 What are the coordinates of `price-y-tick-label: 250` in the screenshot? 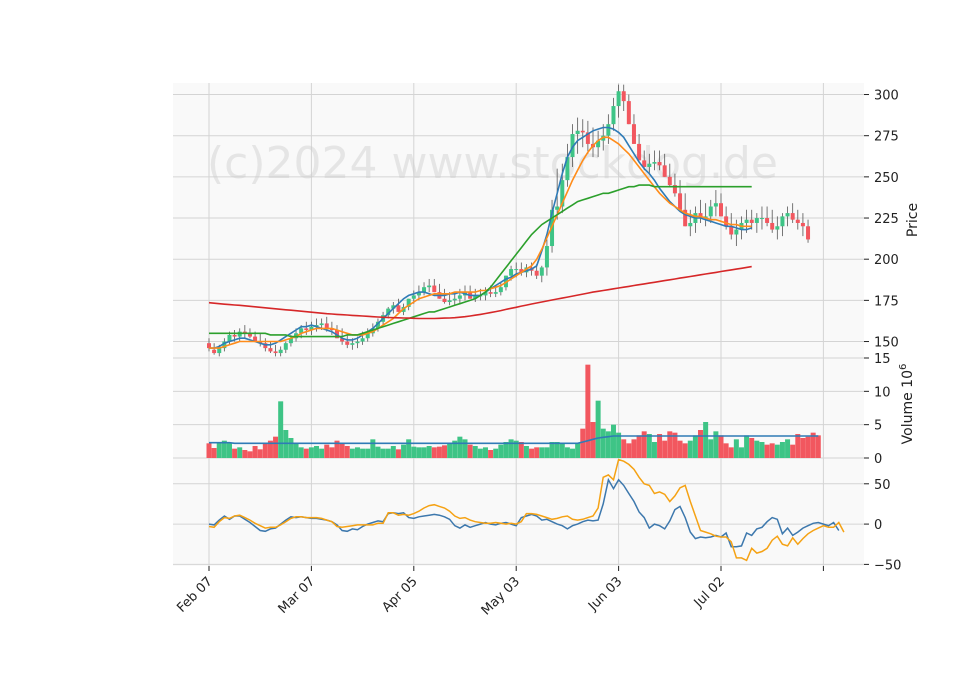 It's located at (886, 178).